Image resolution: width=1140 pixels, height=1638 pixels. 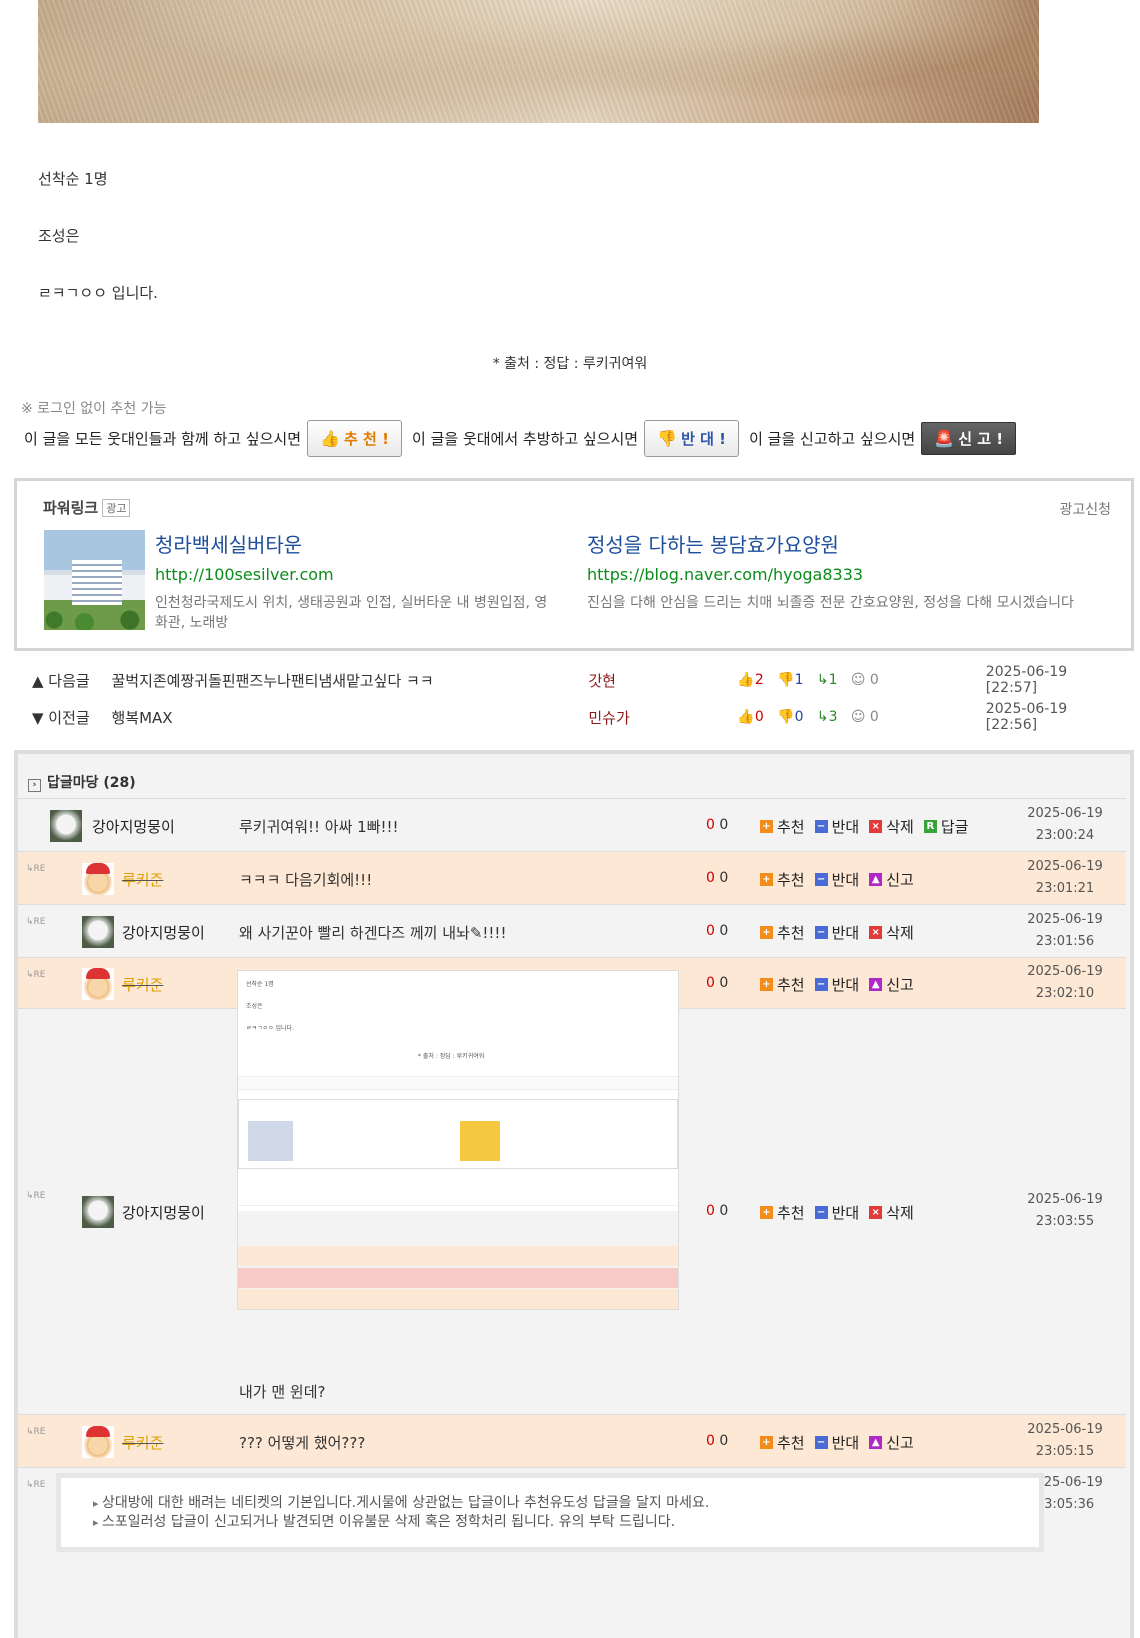 I want to click on shot-vote-bar, so click(x=458, y=1083).